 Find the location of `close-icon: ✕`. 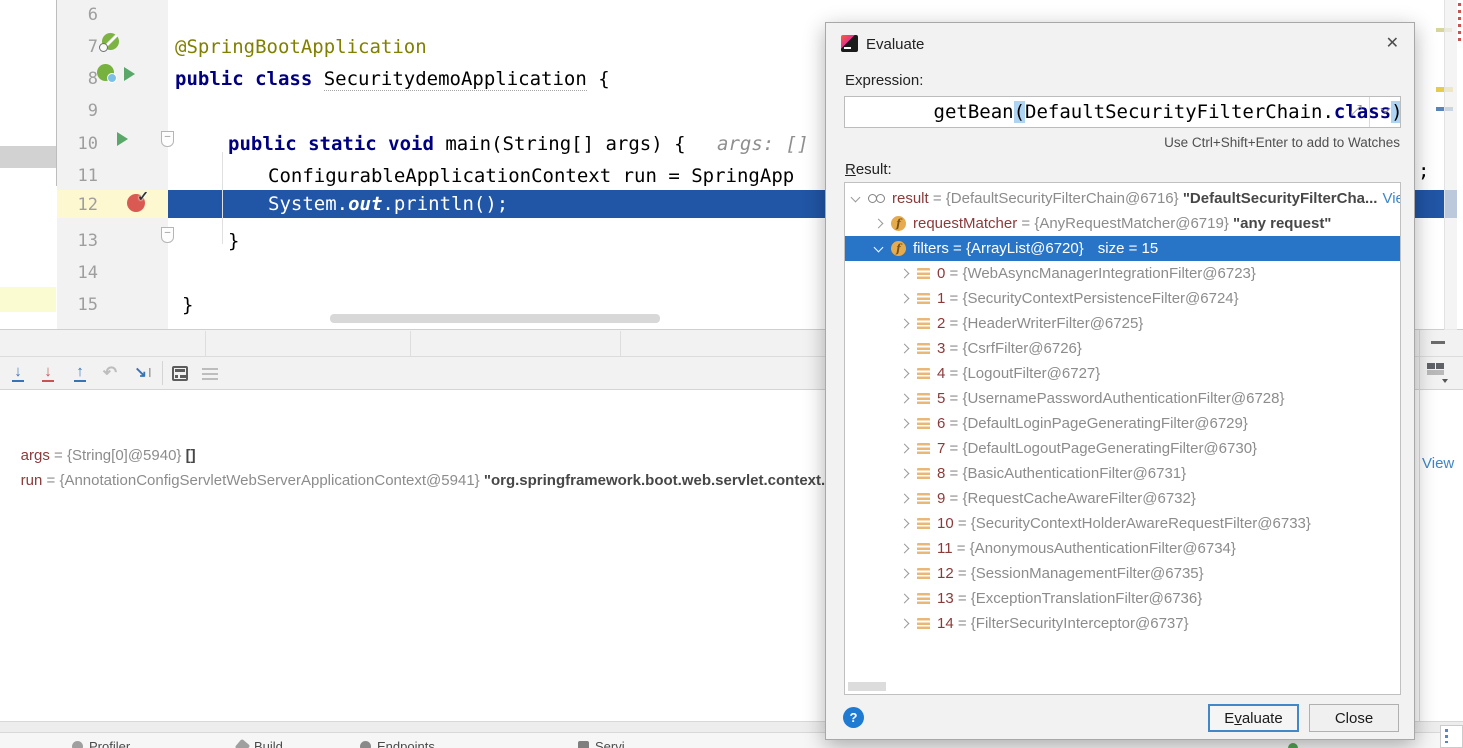

close-icon: ✕ is located at coordinates (1392, 43).